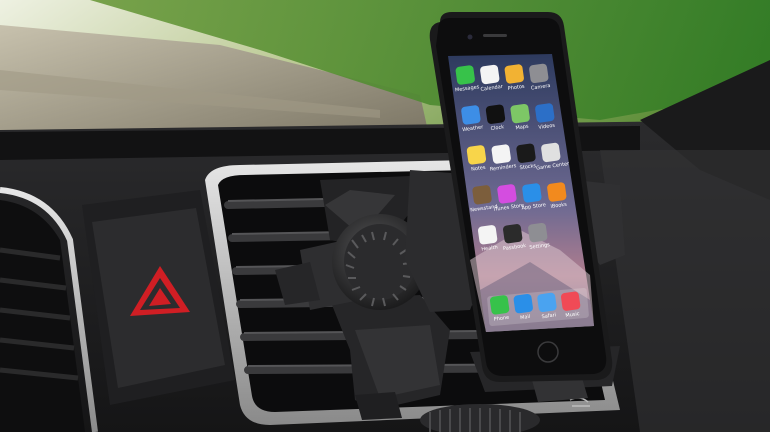 This screenshot has height=432, width=770. What do you see at coordinates (487, 235) in the screenshot?
I see `health-icon` at bounding box center [487, 235].